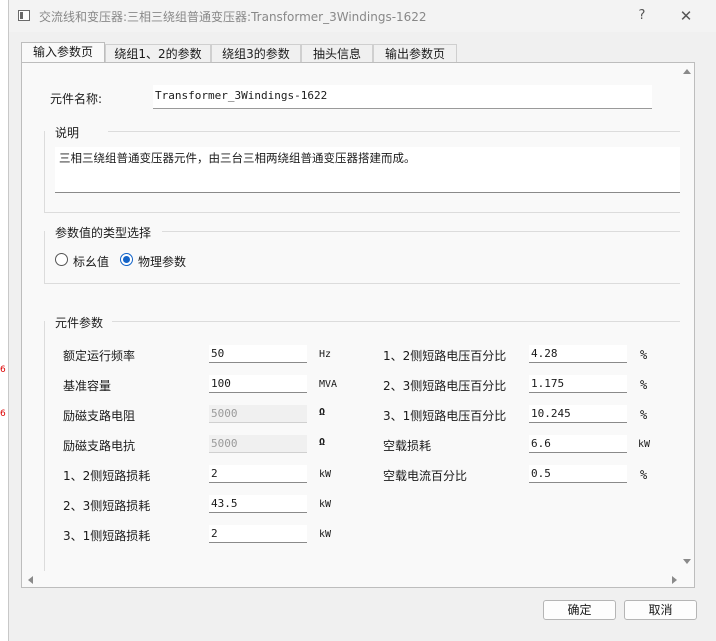 This screenshot has width=716, height=641. What do you see at coordinates (99, 446) in the screenshot?
I see `param-label-magnetizing-reactance: 励磁支路电抗` at bounding box center [99, 446].